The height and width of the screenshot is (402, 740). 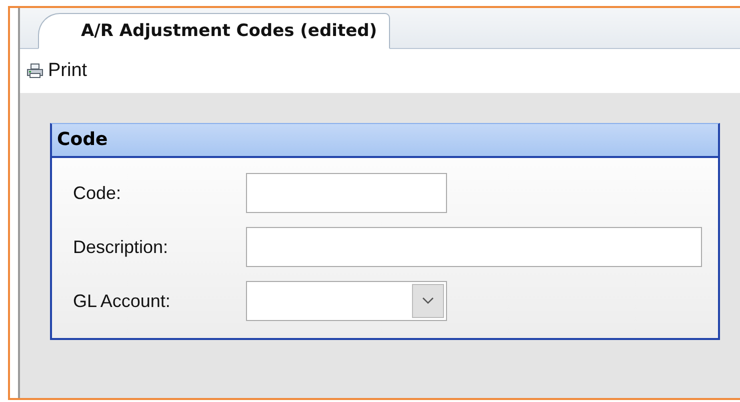 I want to click on print-button: Print, so click(x=57, y=71).